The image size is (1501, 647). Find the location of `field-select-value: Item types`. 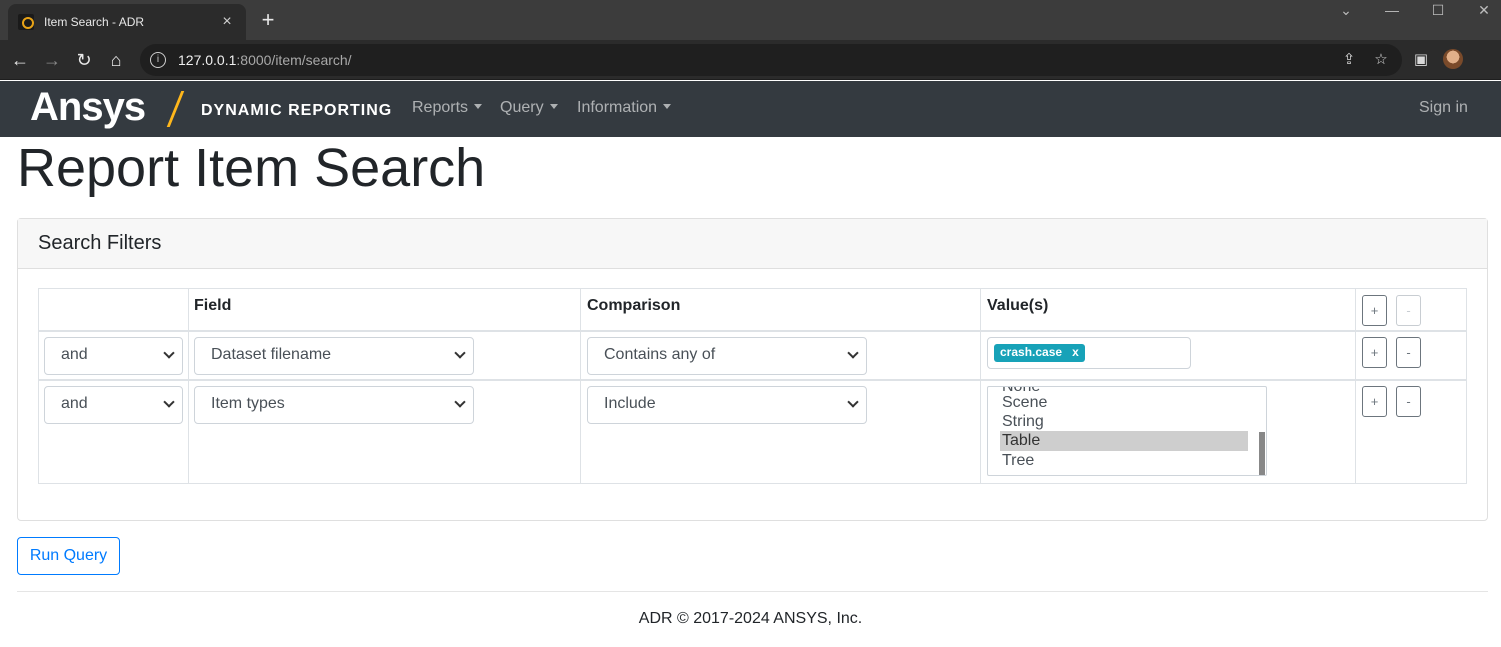

field-select-value: Item types is located at coordinates (248, 403).